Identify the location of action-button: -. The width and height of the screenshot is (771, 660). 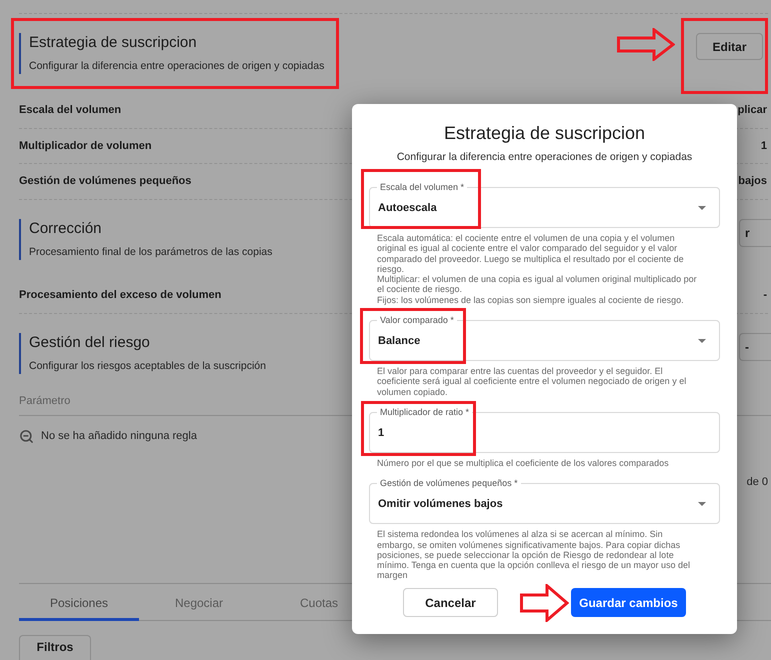
(755, 347).